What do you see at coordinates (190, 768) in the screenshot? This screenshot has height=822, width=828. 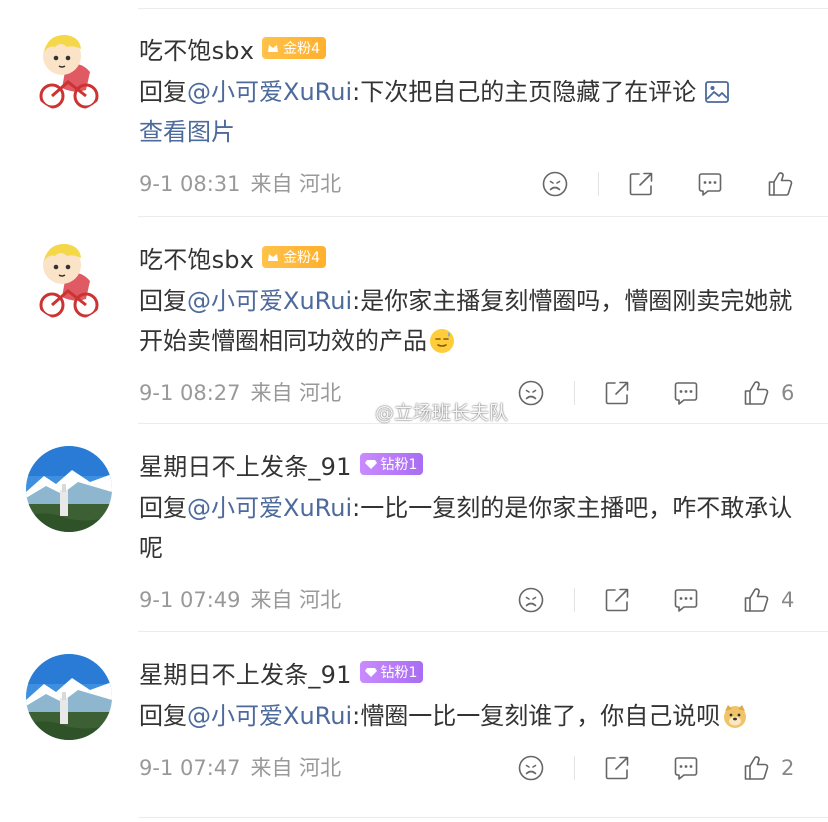 I see `timestamp: 9-1 07:47` at bounding box center [190, 768].